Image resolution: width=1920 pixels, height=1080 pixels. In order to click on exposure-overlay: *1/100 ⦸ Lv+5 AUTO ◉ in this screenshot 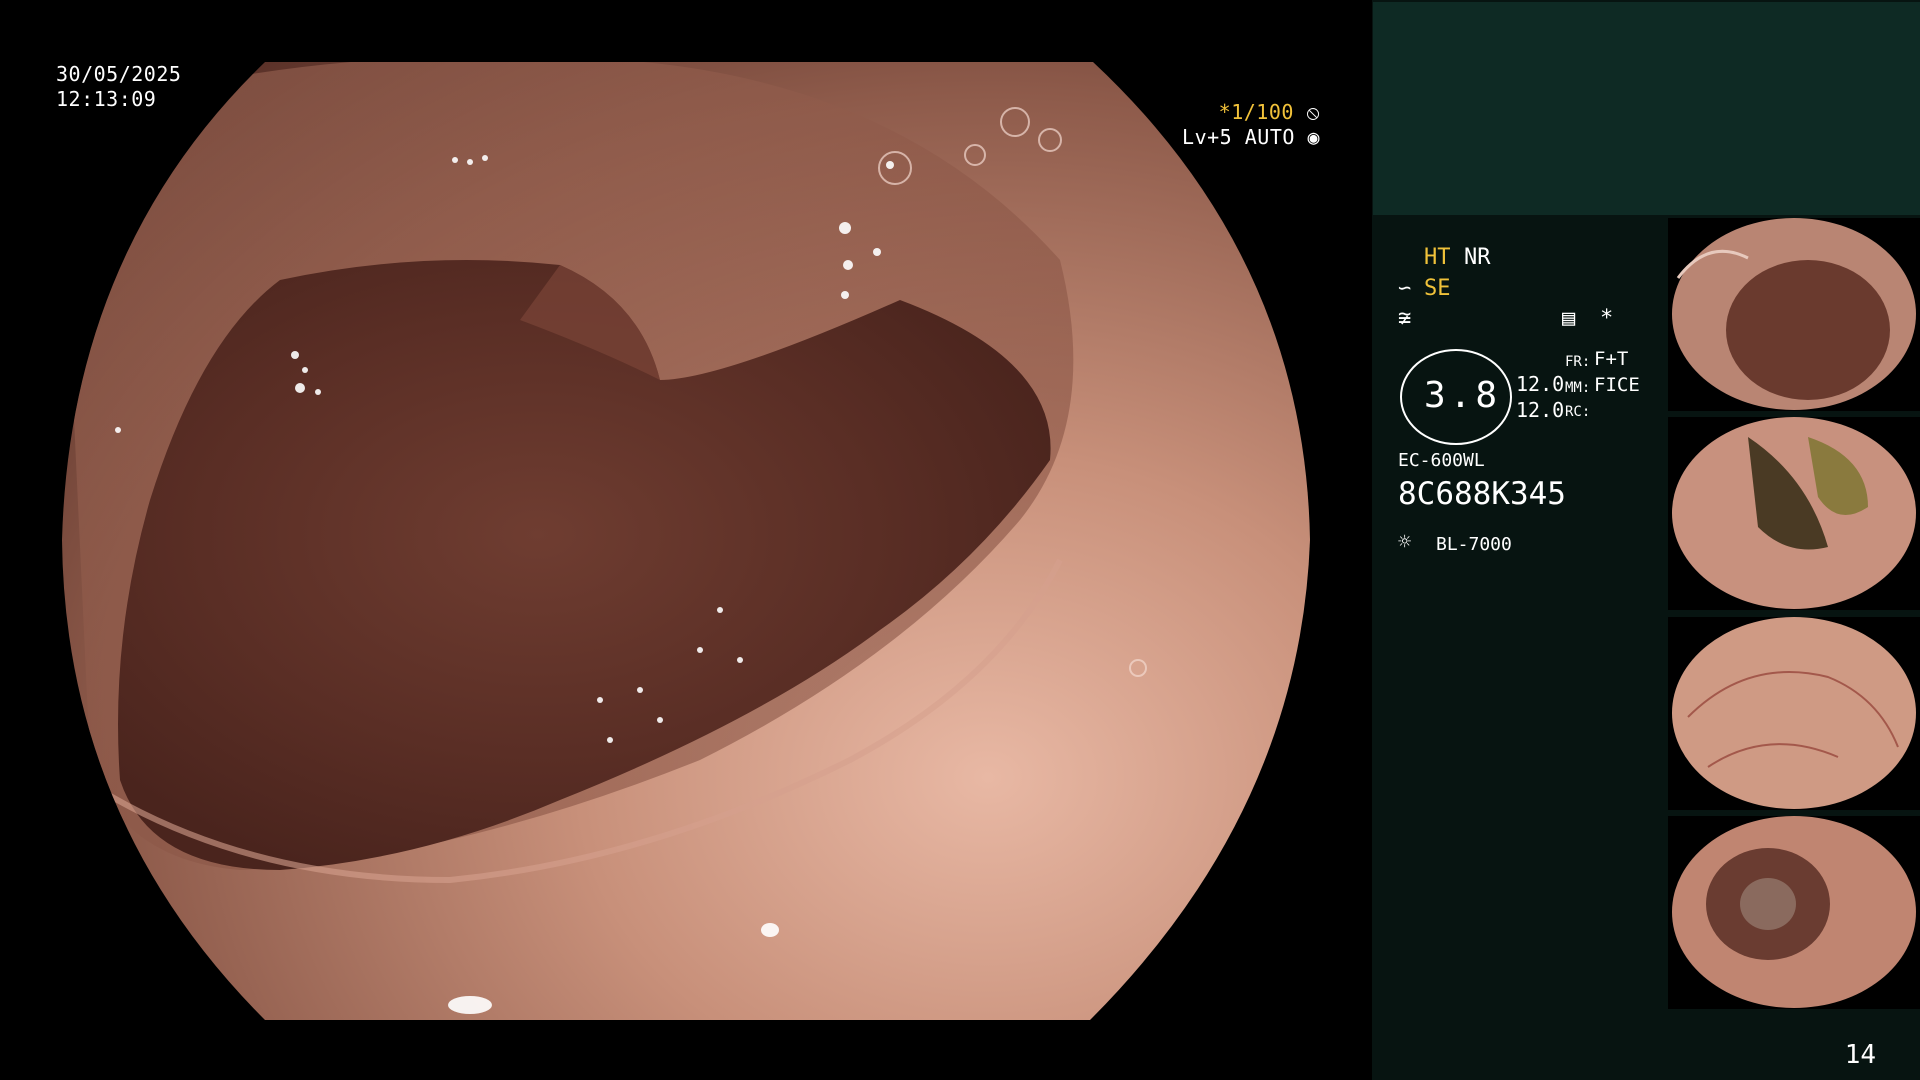, I will do `click(1251, 125)`.